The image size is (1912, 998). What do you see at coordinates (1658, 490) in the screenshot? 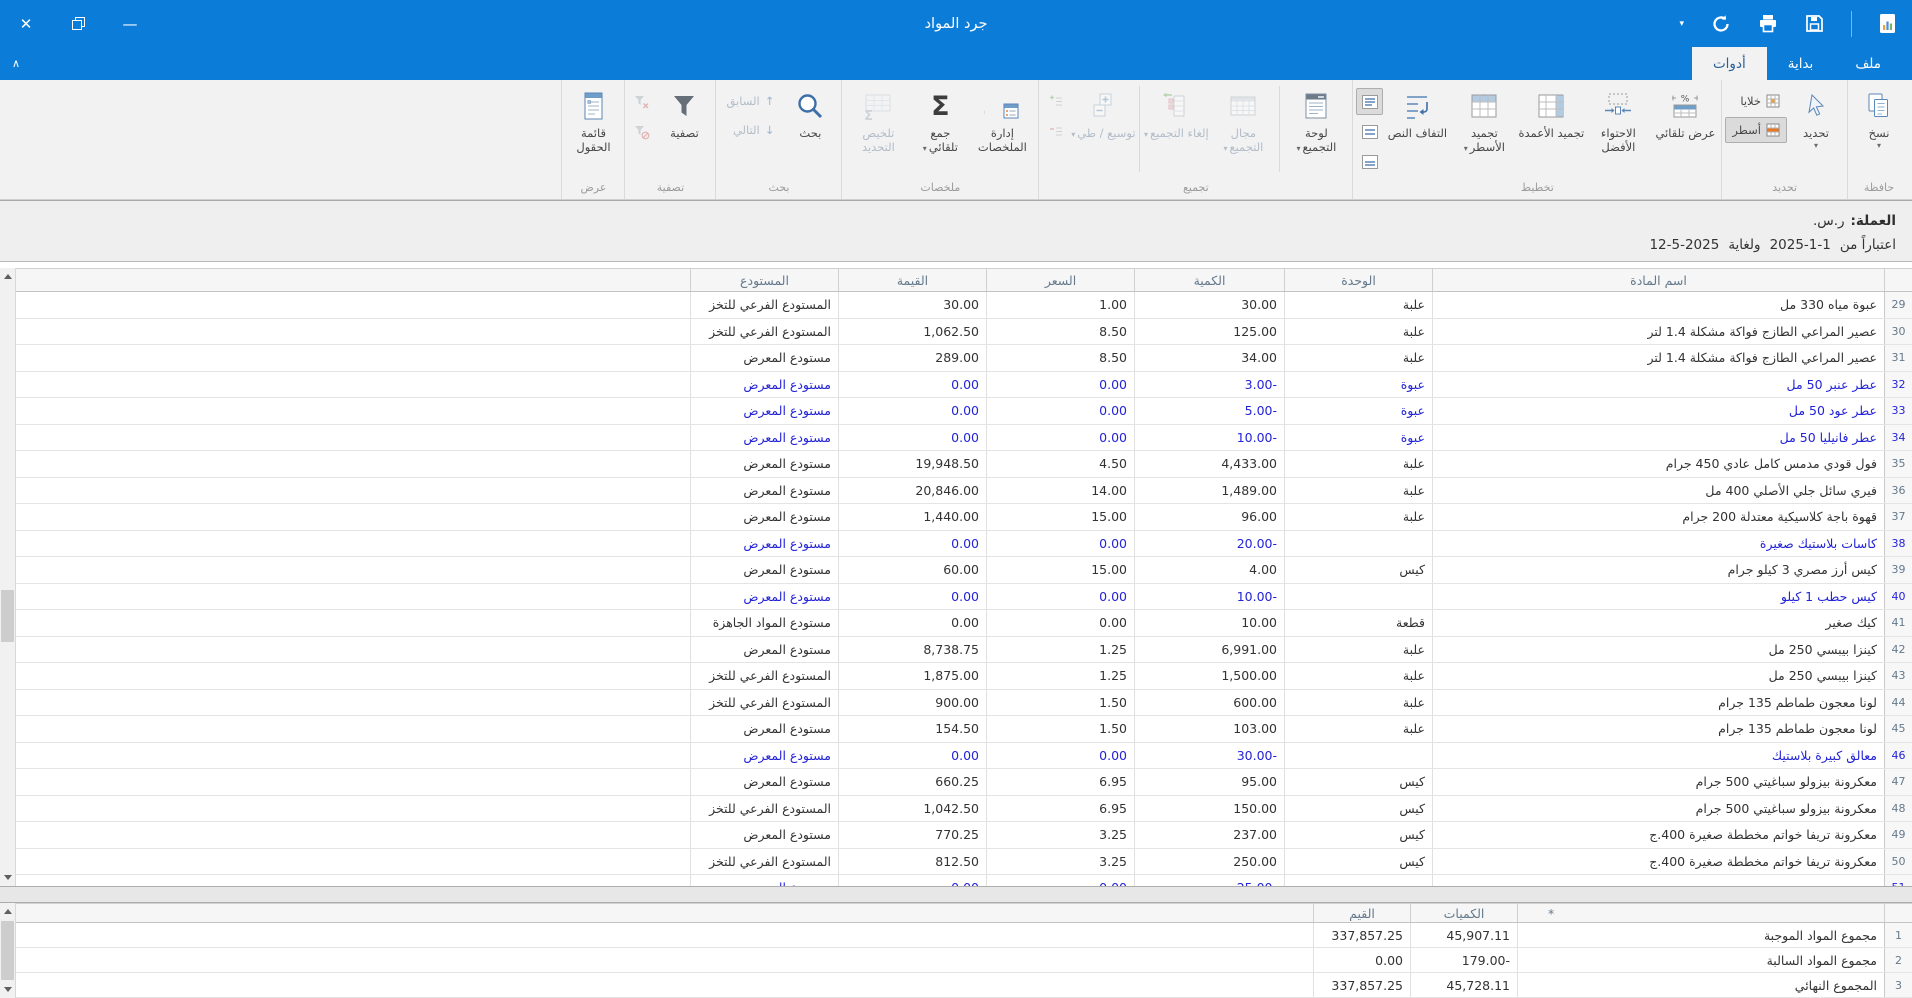
I see `cell-material-name: فيري سائل جلي الأصلي 400 مل` at bounding box center [1658, 490].